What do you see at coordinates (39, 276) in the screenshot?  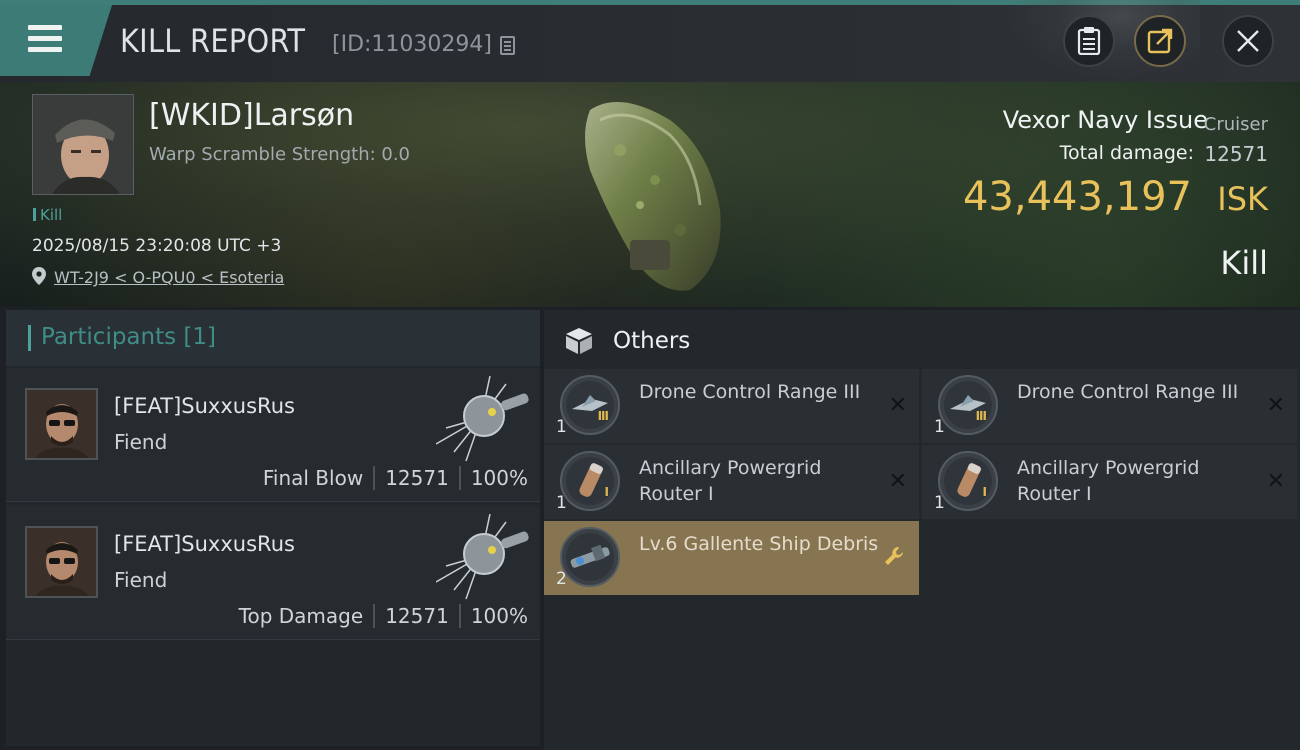 I see `location-pin-icon` at bounding box center [39, 276].